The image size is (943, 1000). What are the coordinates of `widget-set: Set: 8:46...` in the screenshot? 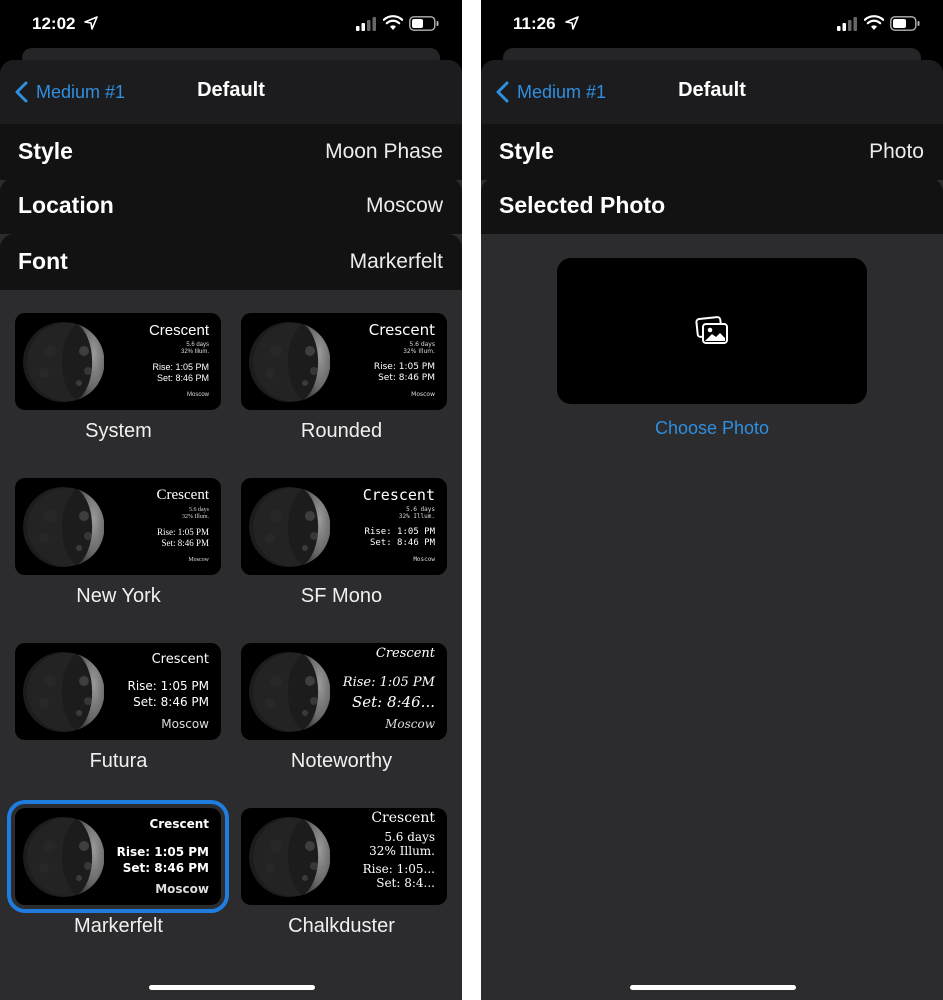 It's located at (393, 702).